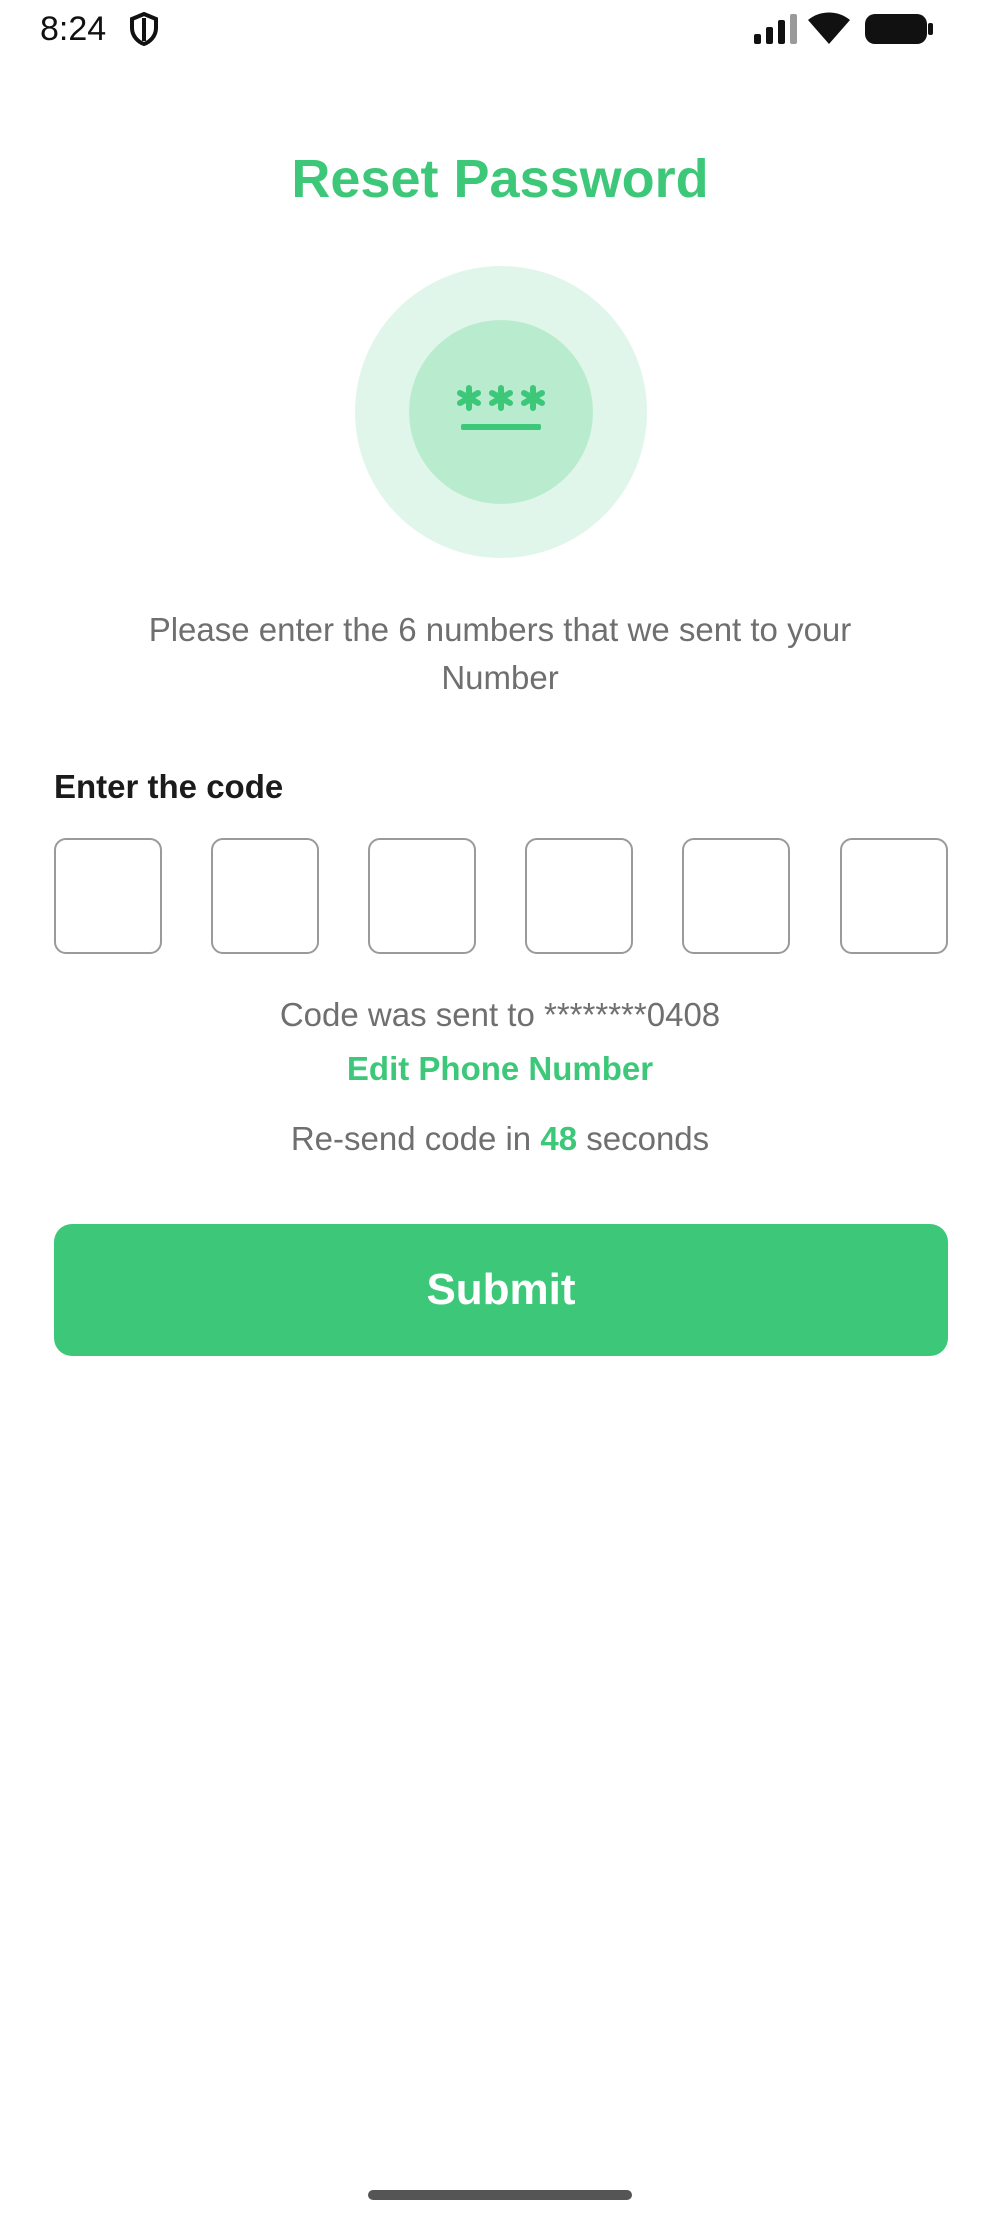 Image resolution: width=1000 pixels, height=2222 pixels. I want to click on resend-countdown: Re-send code in 48 seconds, so click(500, 1139).